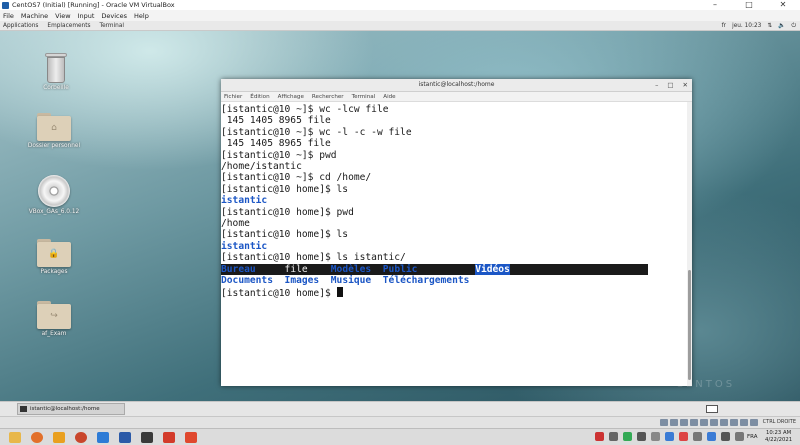 The width and height of the screenshot is (800, 445). What do you see at coordinates (674, 422) in the screenshot?
I see `optical-drive-icon` at bounding box center [674, 422].